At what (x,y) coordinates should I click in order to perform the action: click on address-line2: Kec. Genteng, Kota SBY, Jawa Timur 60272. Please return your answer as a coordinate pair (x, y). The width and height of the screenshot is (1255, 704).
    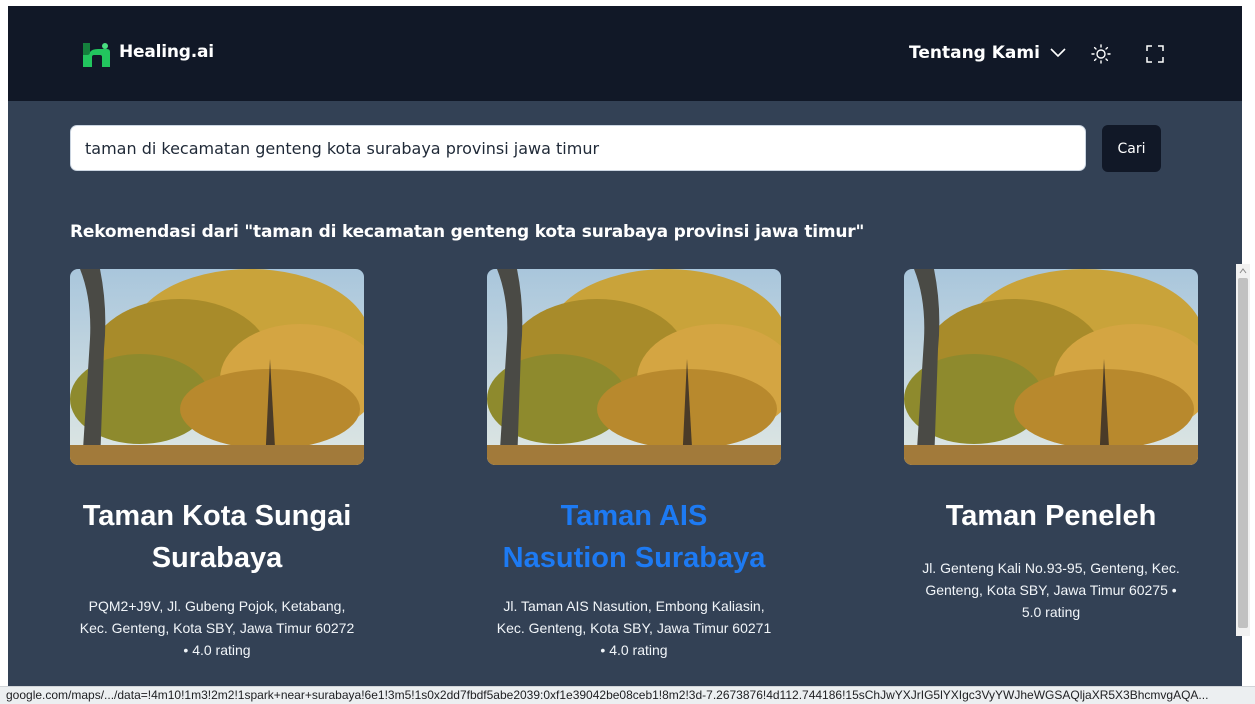
    Looking at the image, I should click on (217, 628).